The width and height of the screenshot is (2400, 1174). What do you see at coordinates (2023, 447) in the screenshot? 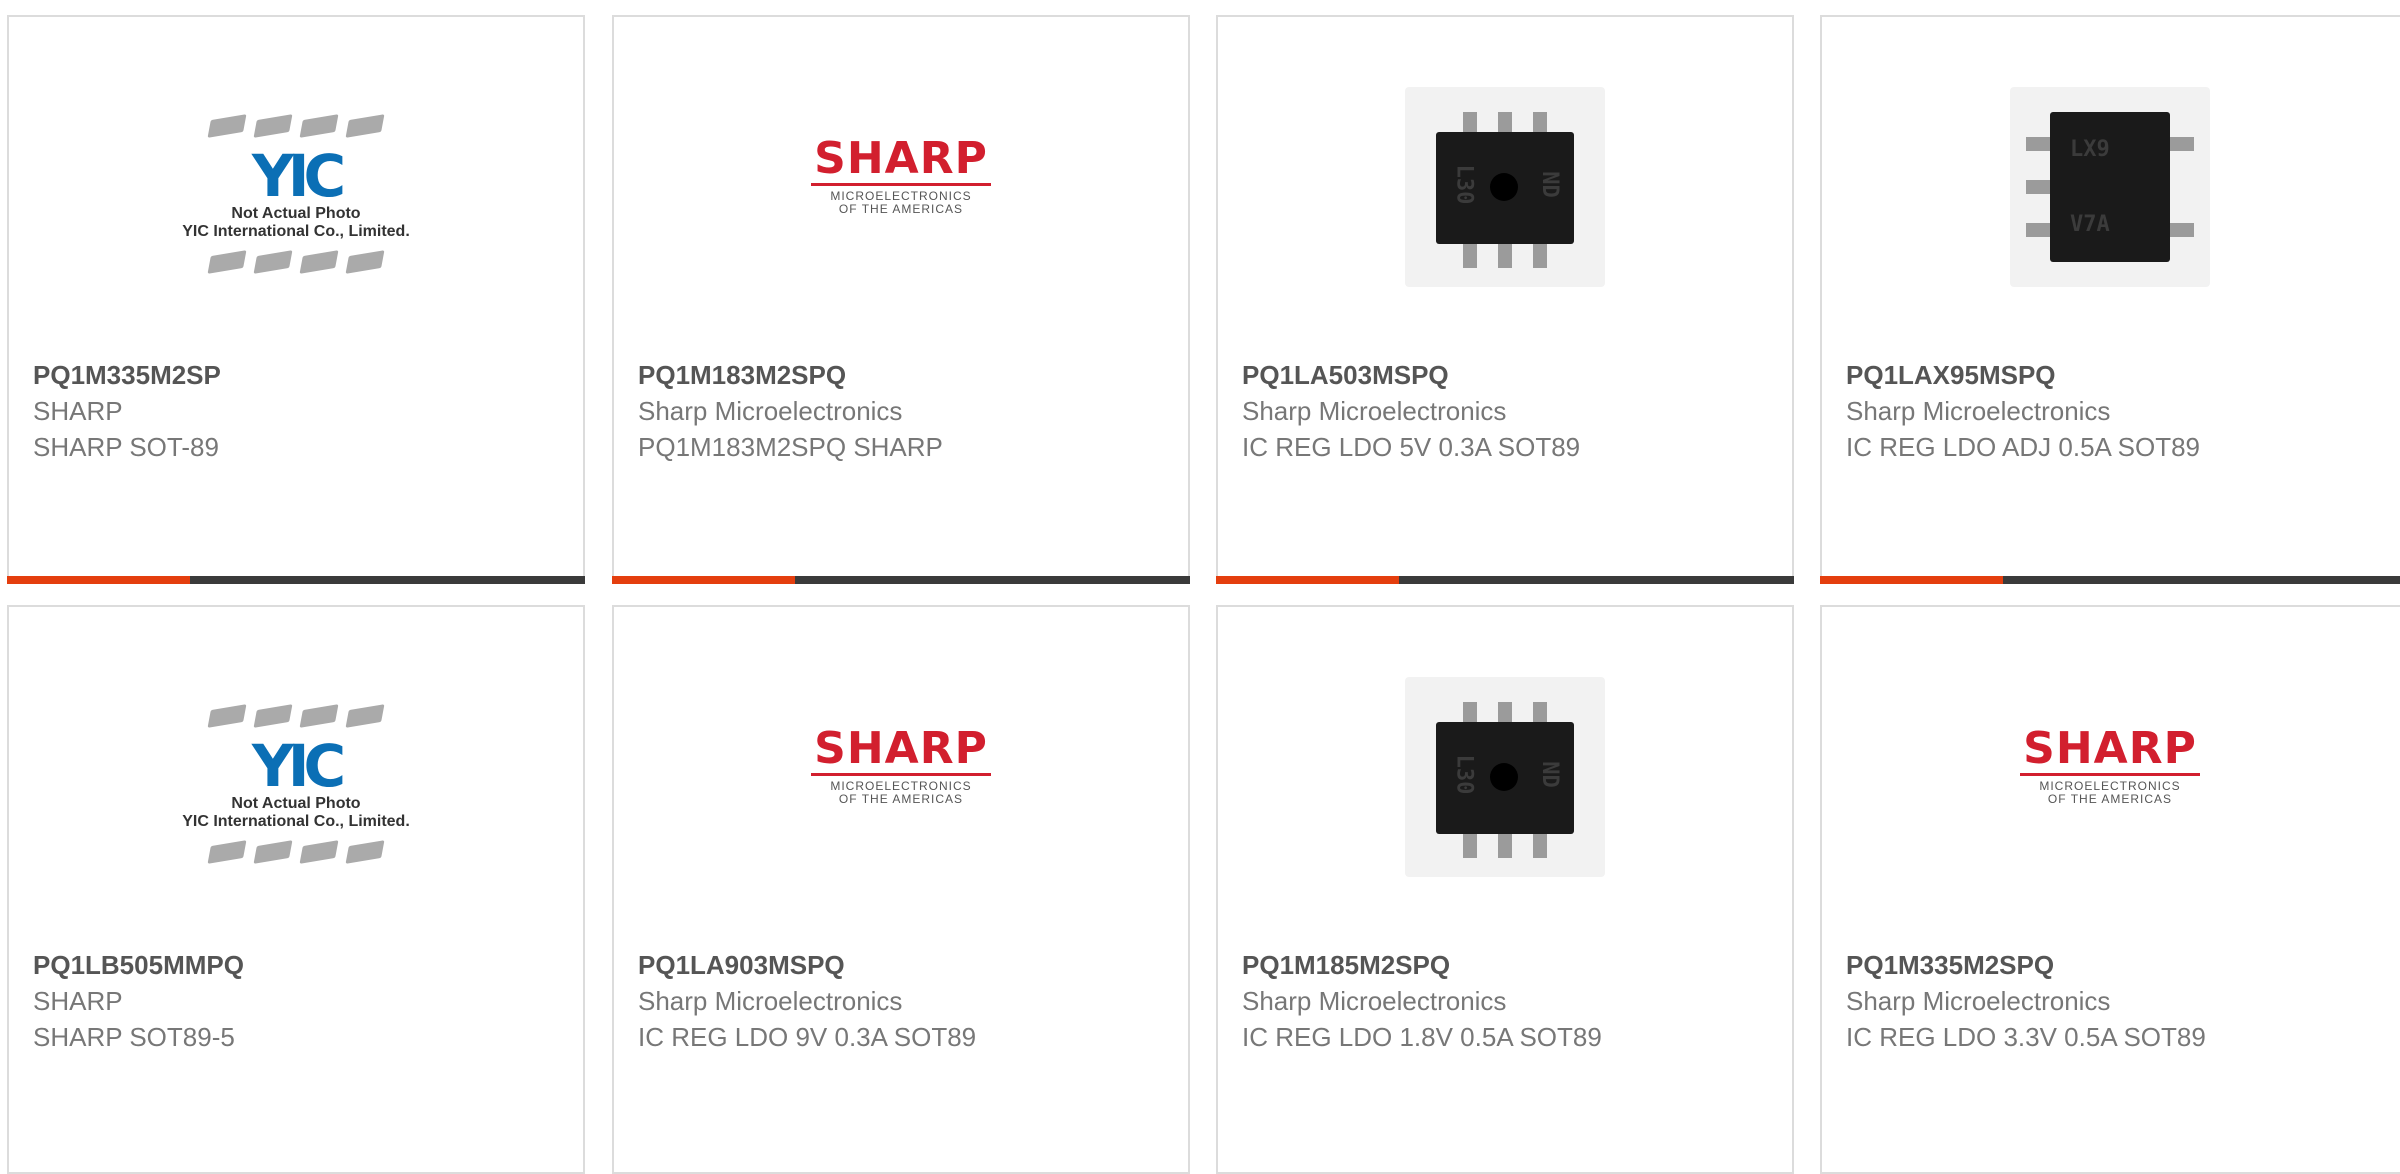
I see `description: IC REG LDO ADJ 0.5A SOT89` at bounding box center [2023, 447].